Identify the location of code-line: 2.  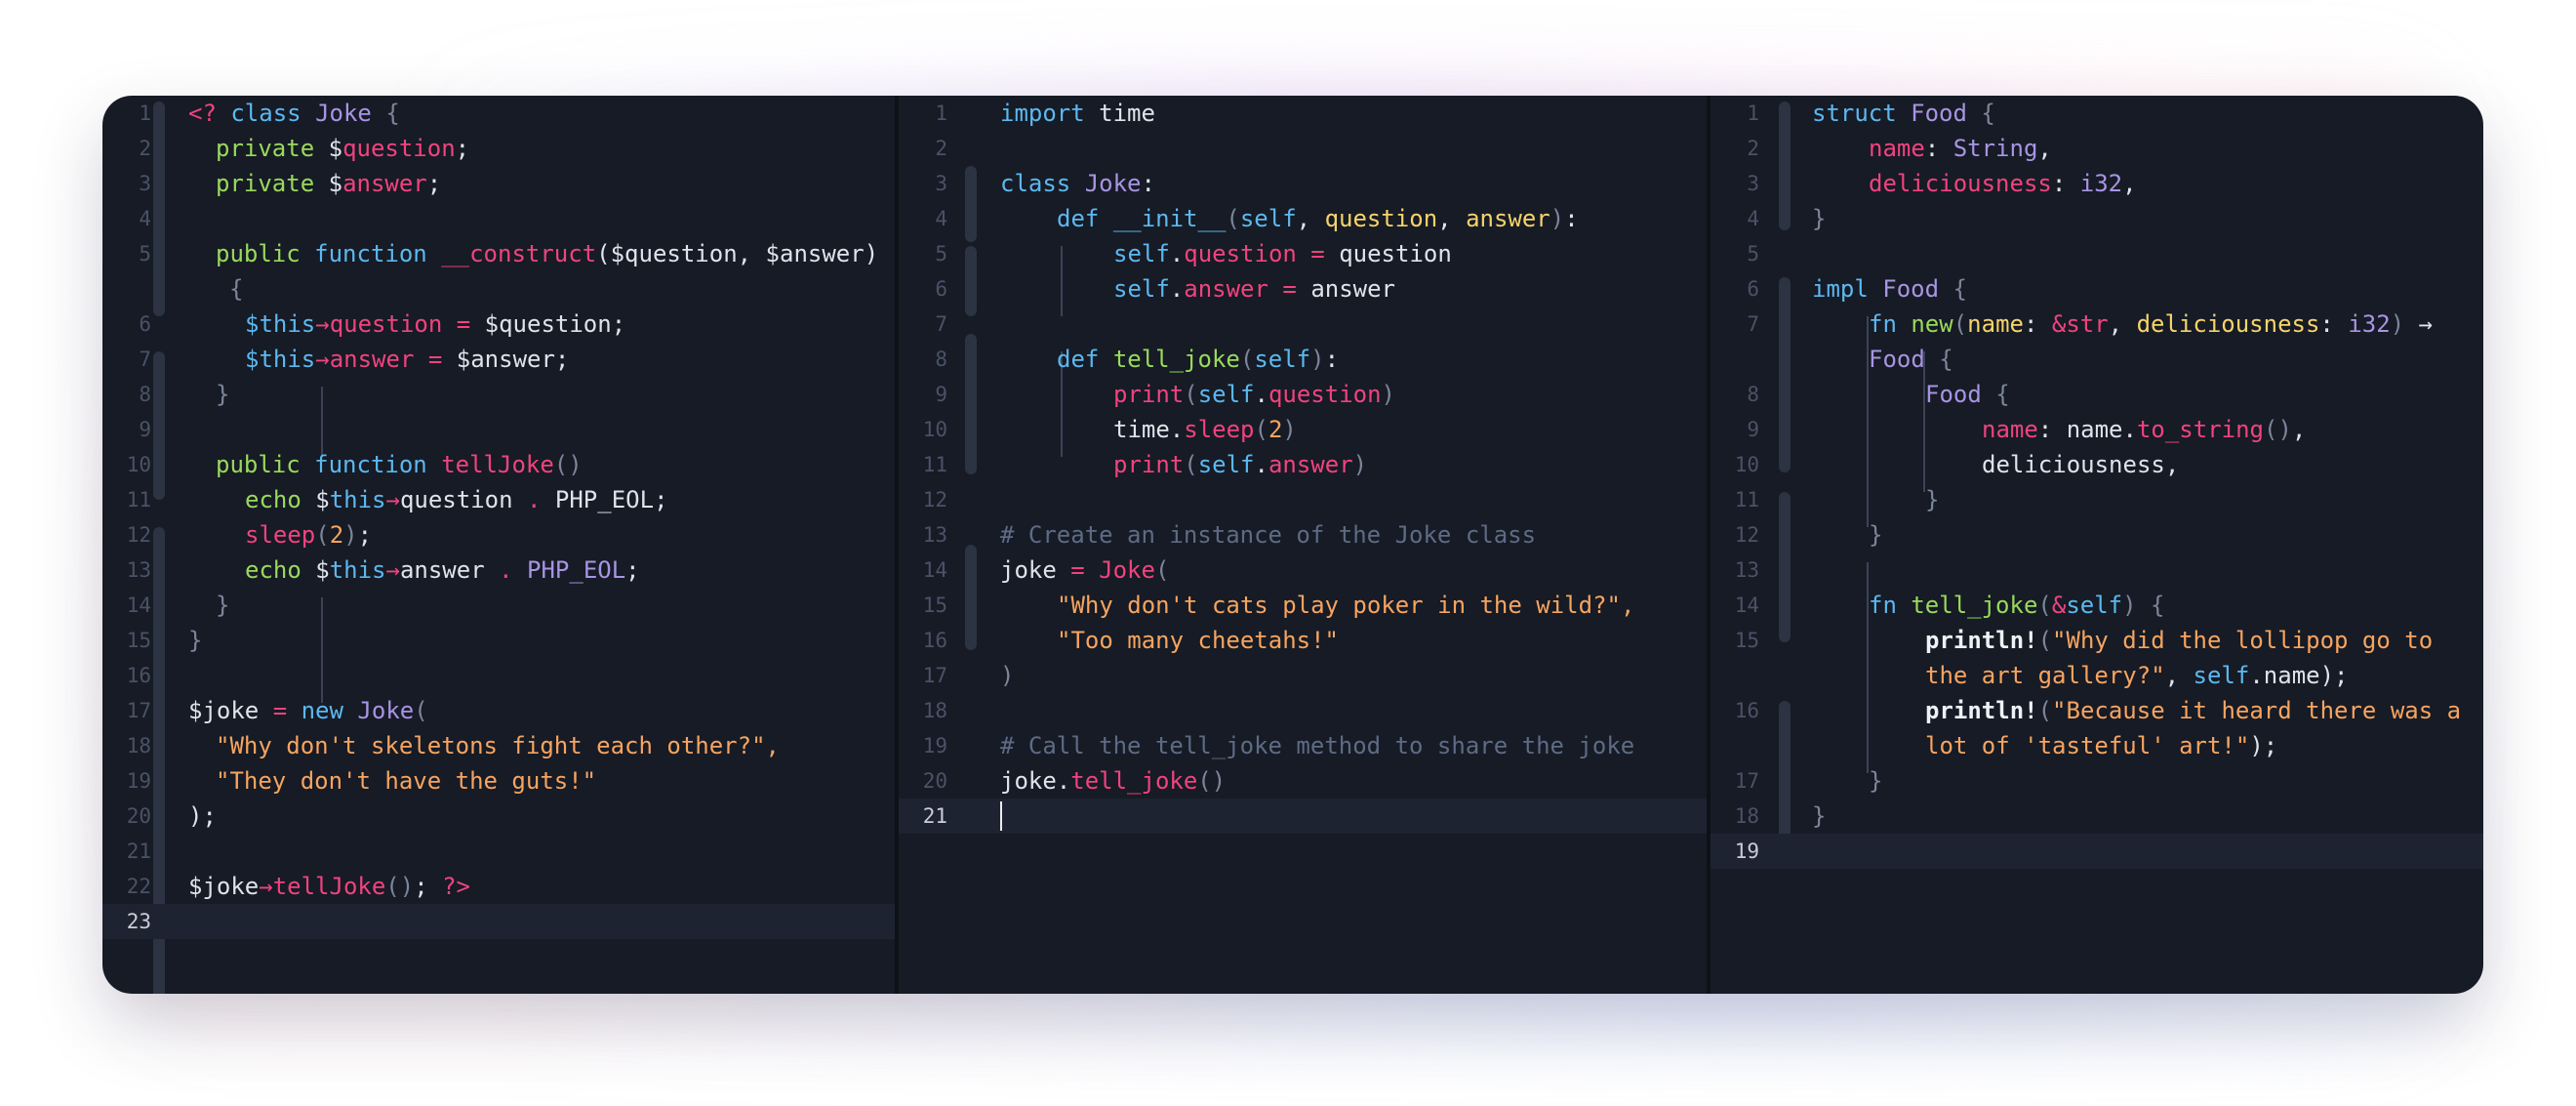
(1303, 148).